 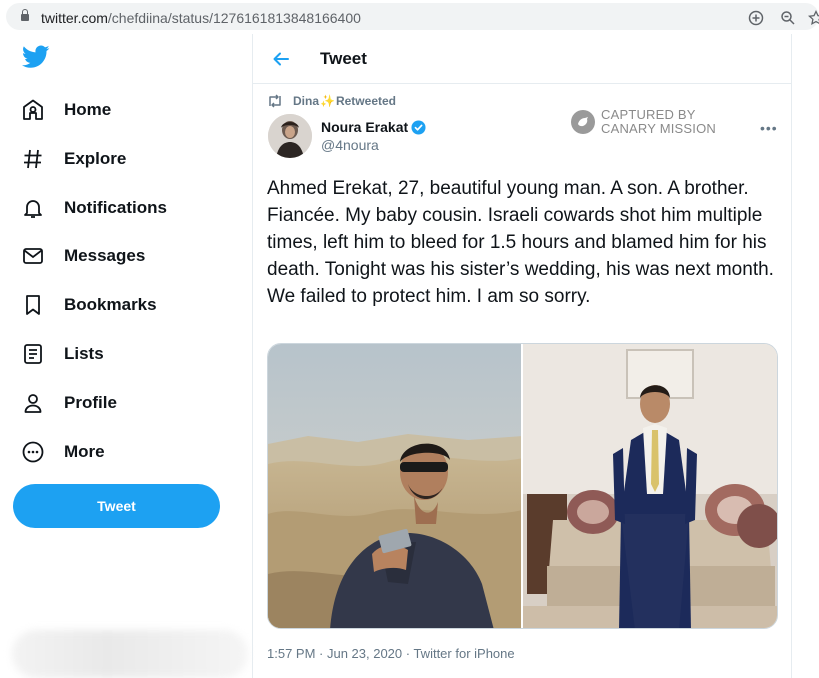 I want to click on hashtag-icon, so click(x=33, y=159).